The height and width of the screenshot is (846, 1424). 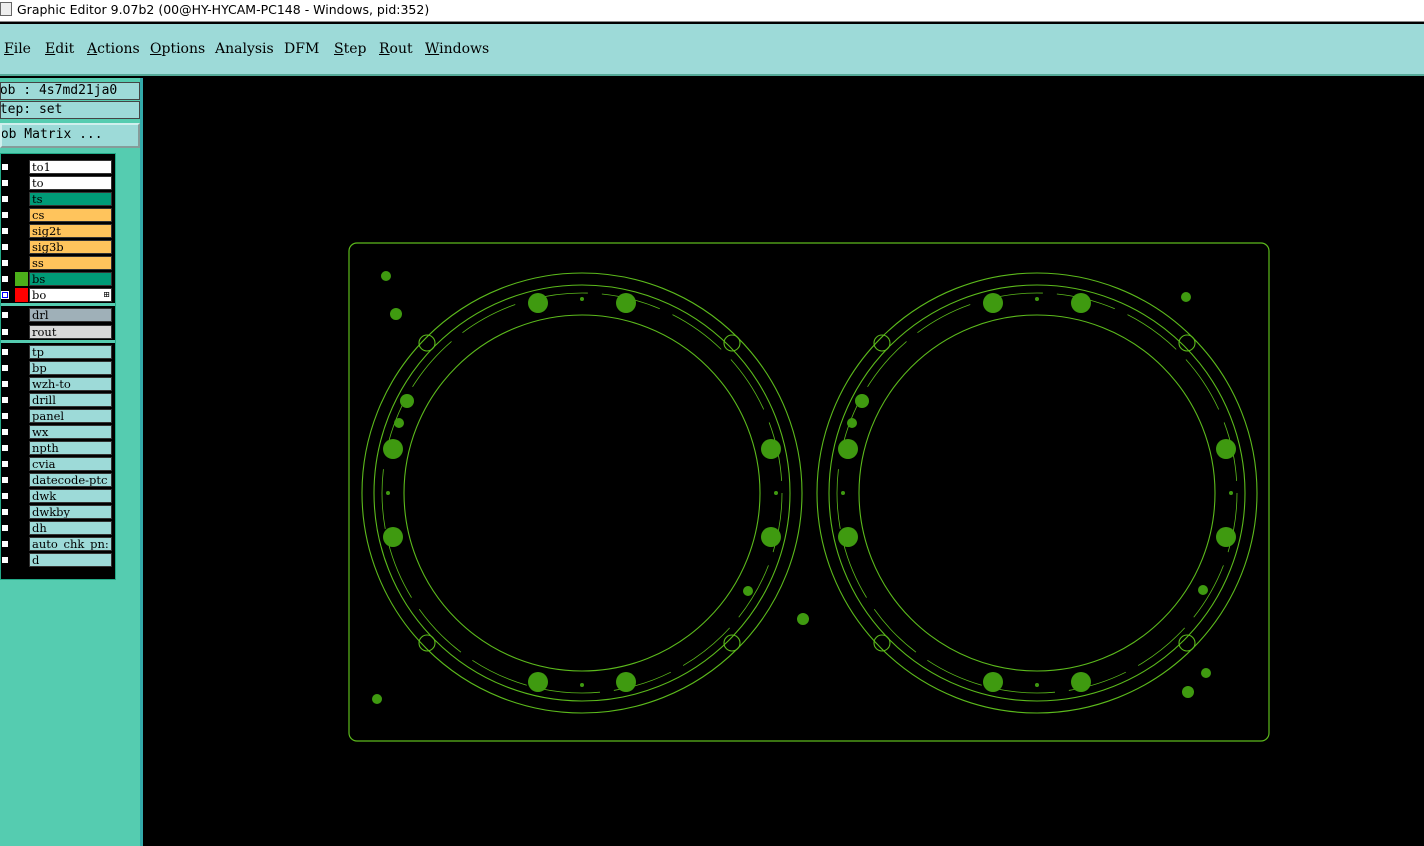 I want to click on layer-name-button: dwkby, so click(x=70, y=512).